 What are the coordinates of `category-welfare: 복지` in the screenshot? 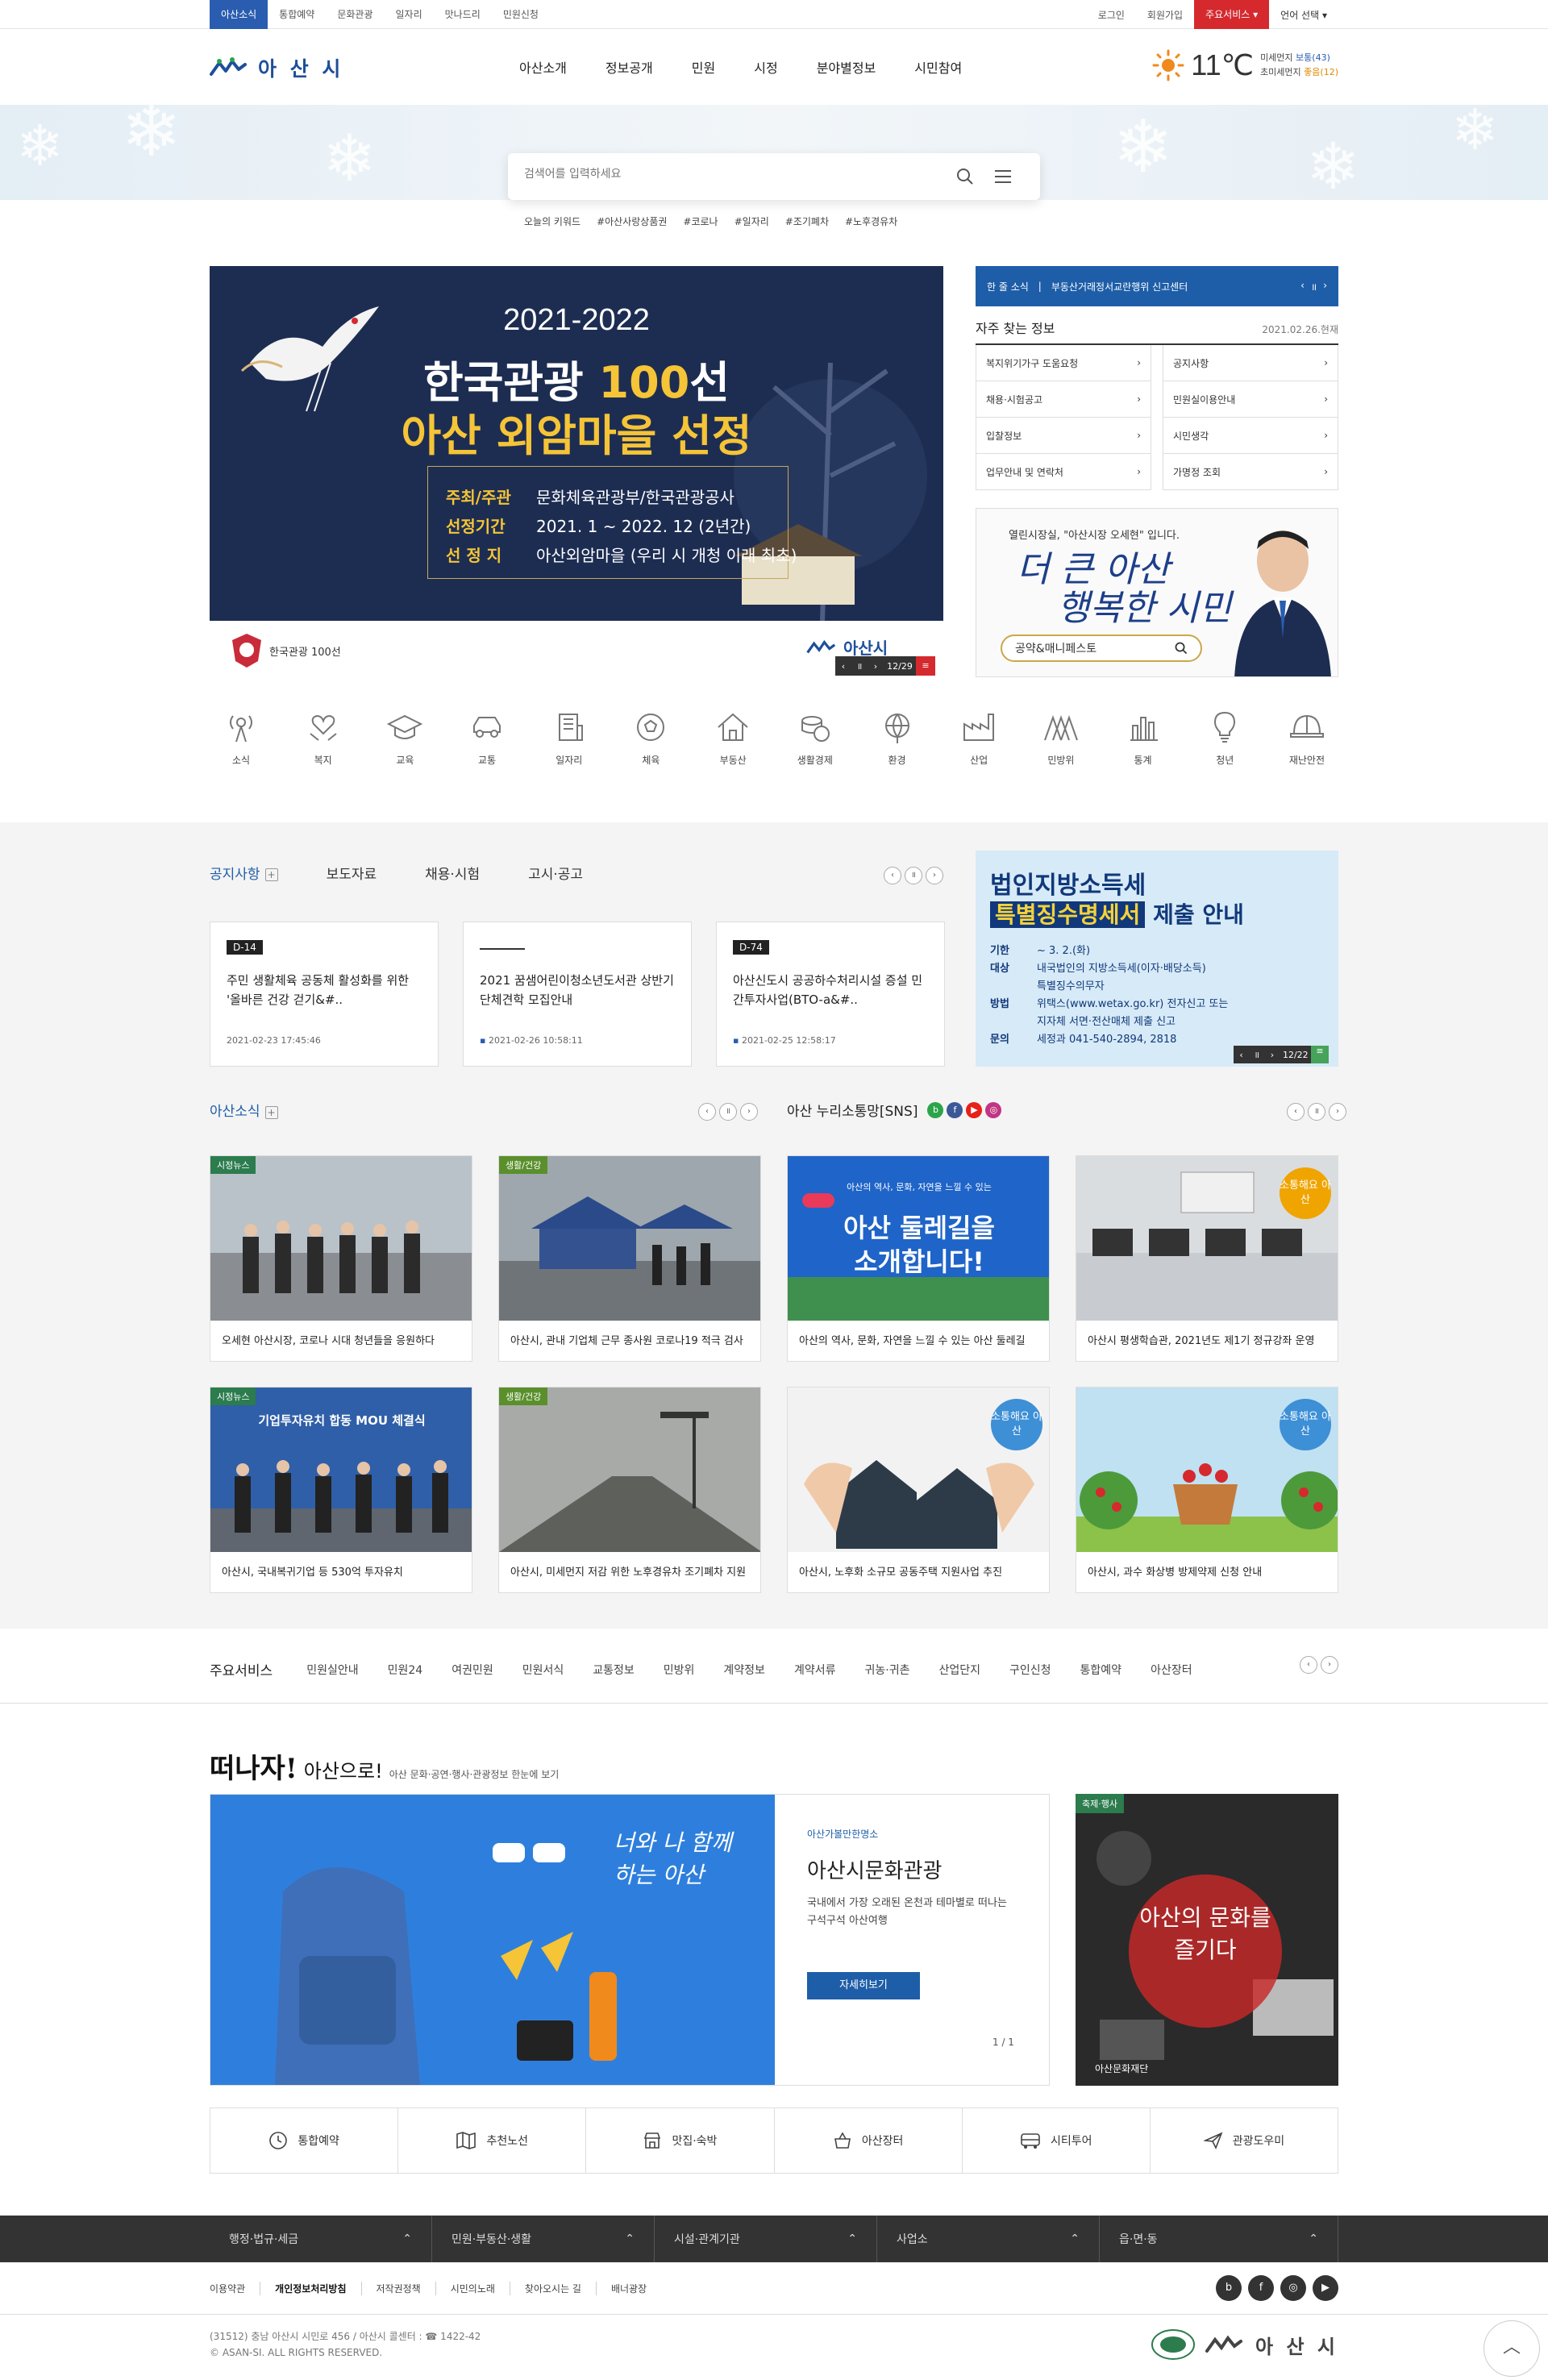 It's located at (323, 738).